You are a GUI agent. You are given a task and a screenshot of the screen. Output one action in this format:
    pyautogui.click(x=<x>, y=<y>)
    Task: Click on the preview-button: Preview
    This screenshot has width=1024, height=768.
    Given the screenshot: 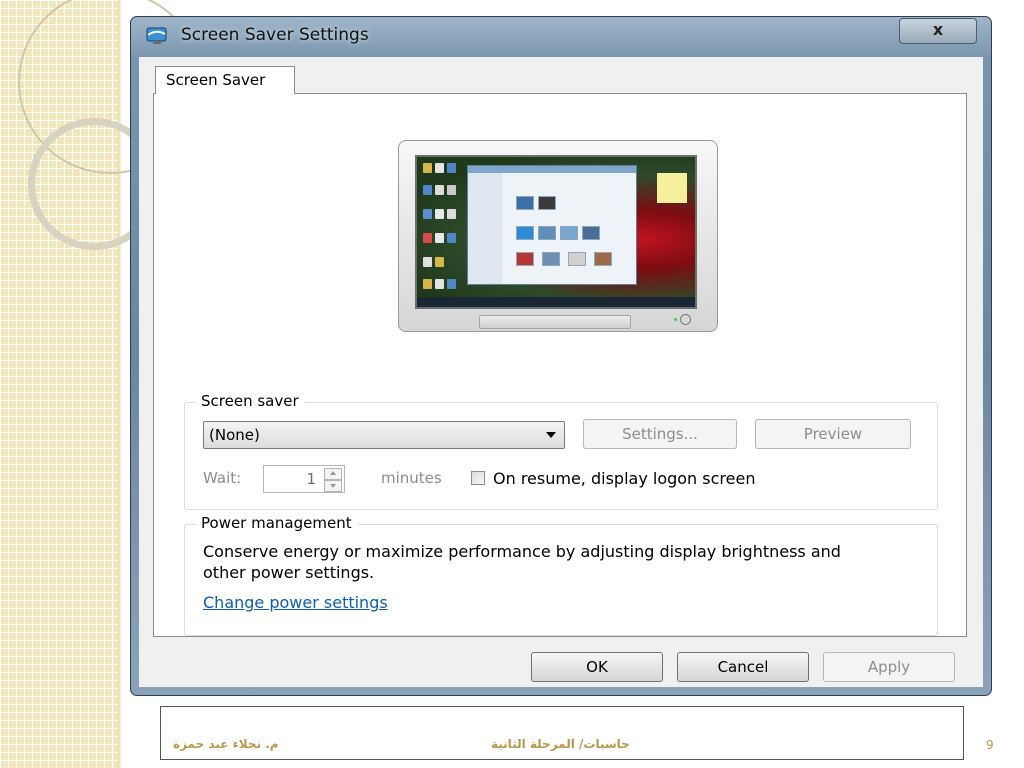 What is the action you would take?
    pyautogui.click(x=833, y=434)
    